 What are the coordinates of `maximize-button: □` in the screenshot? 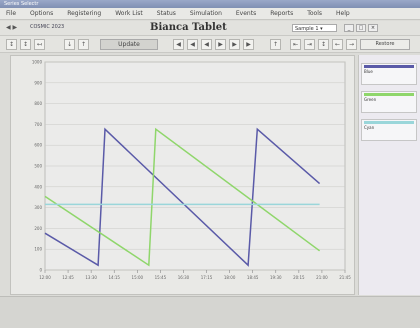 It's located at (361, 28).